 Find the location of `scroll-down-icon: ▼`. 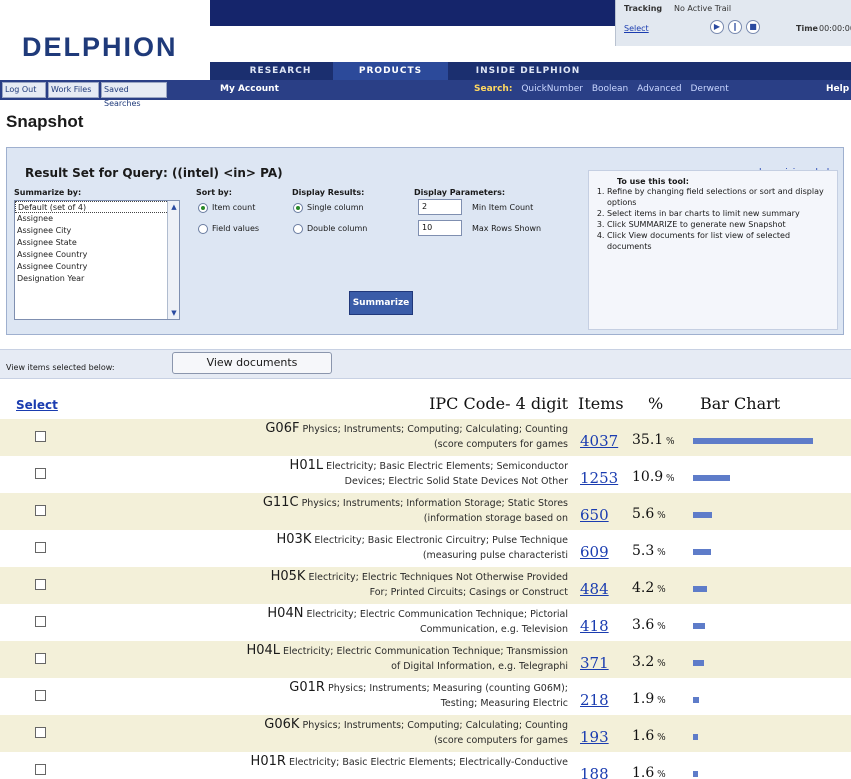

scroll-down-icon: ▼ is located at coordinates (173, 313).